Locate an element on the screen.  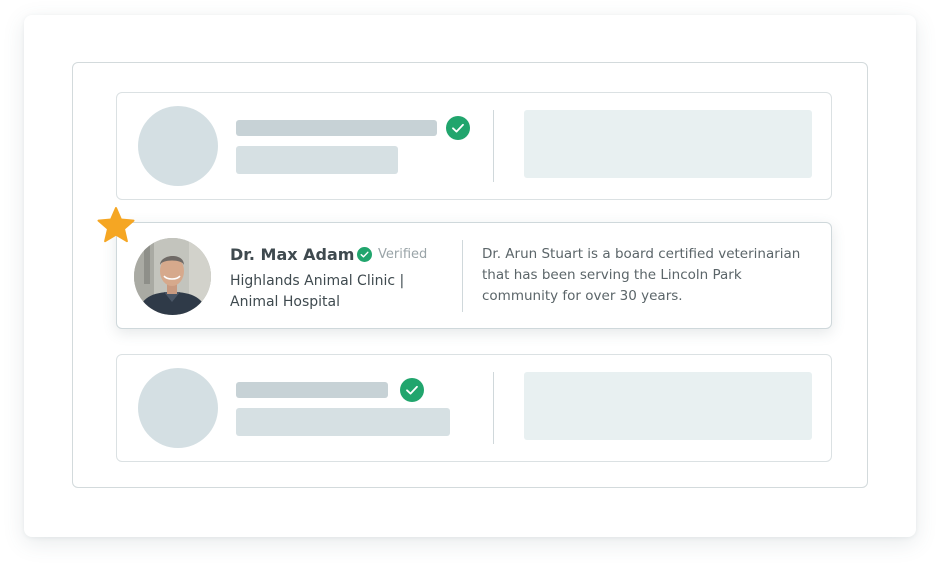
doctor-name: Dr. Max Adam is located at coordinates (292, 254).